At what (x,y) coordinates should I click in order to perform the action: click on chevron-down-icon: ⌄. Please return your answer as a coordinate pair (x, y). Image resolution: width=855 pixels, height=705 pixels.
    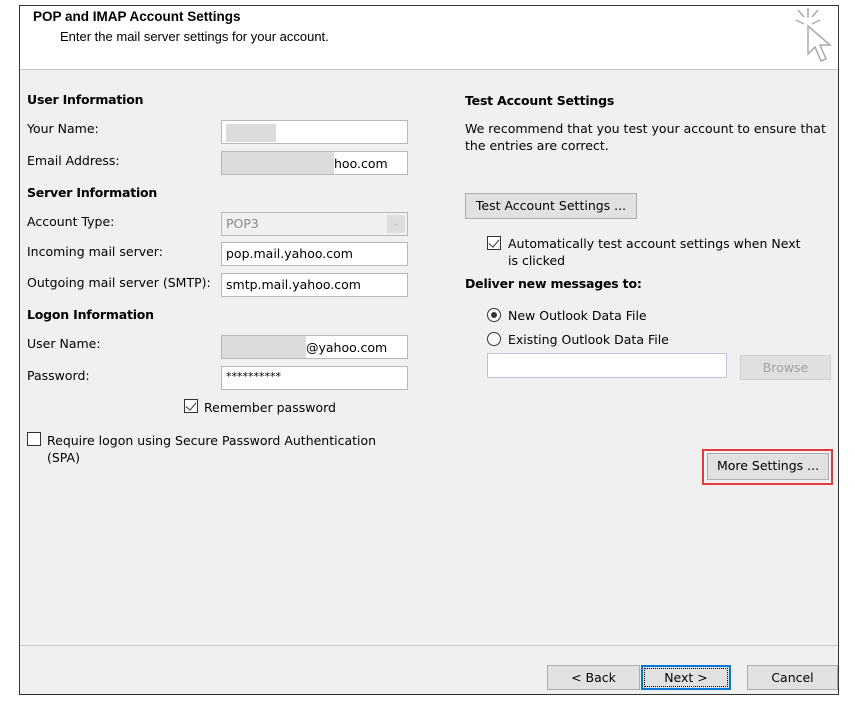
    Looking at the image, I should click on (396, 224).